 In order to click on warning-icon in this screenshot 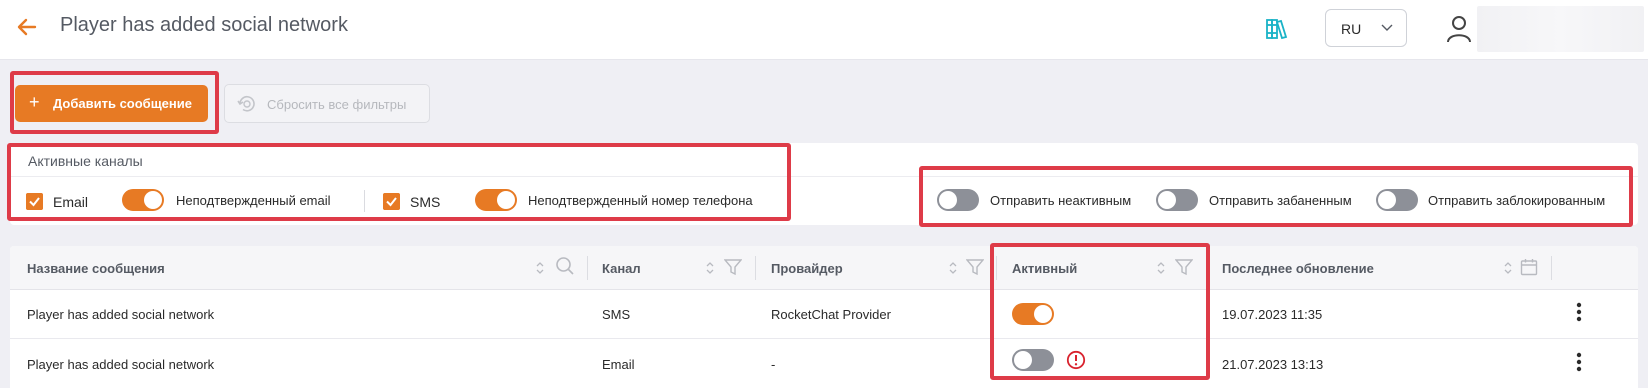, I will do `click(1076, 360)`.